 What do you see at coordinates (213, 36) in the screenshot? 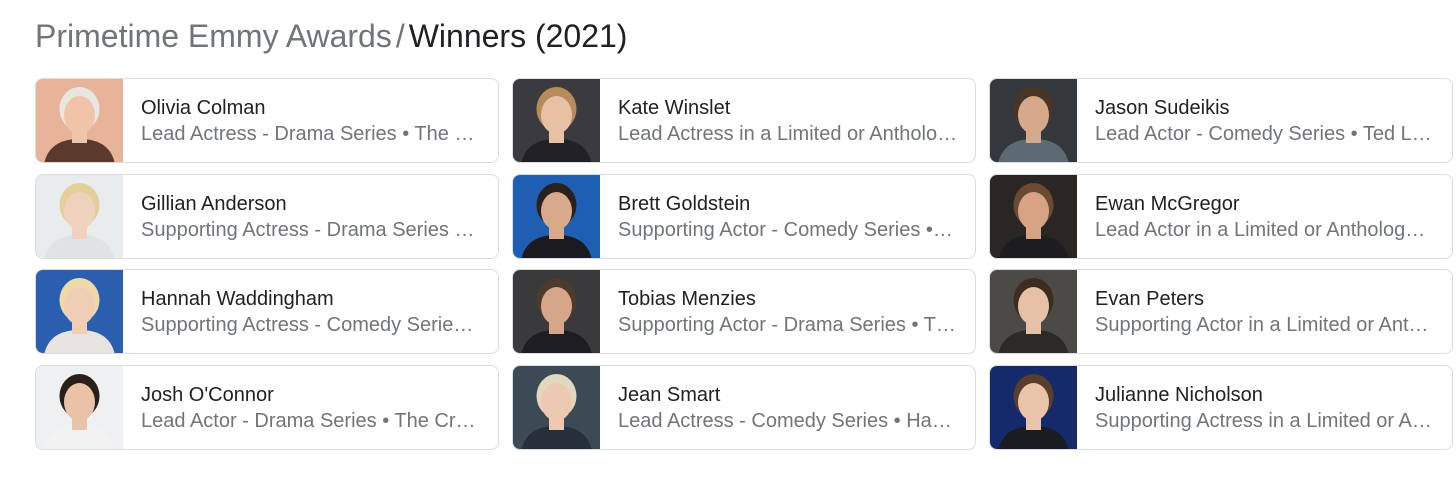
I see `breadcrumb-parent-link: Primetime Emmy Awards` at bounding box center [213, 36].